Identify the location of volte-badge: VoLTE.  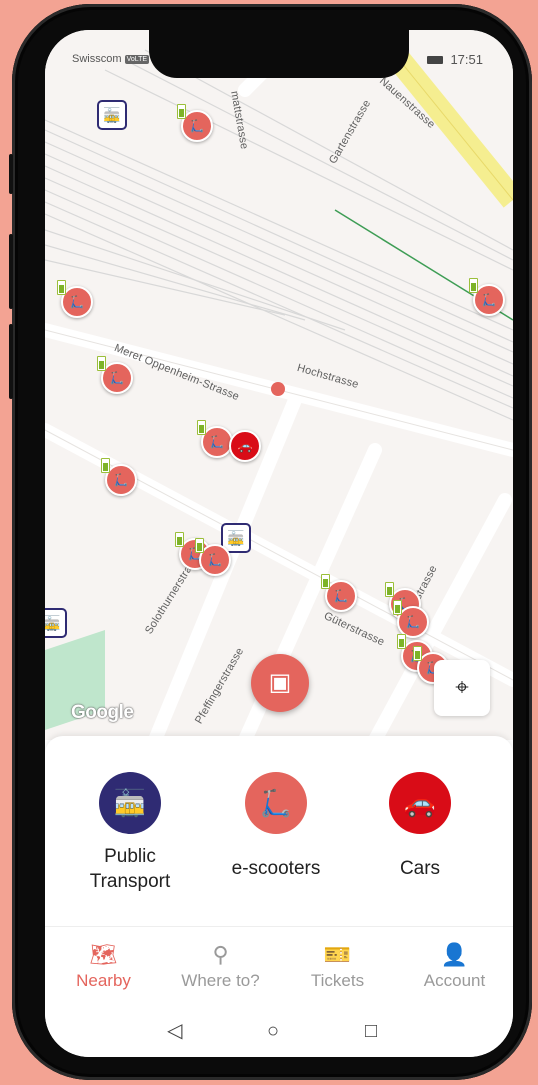
(137, 59).